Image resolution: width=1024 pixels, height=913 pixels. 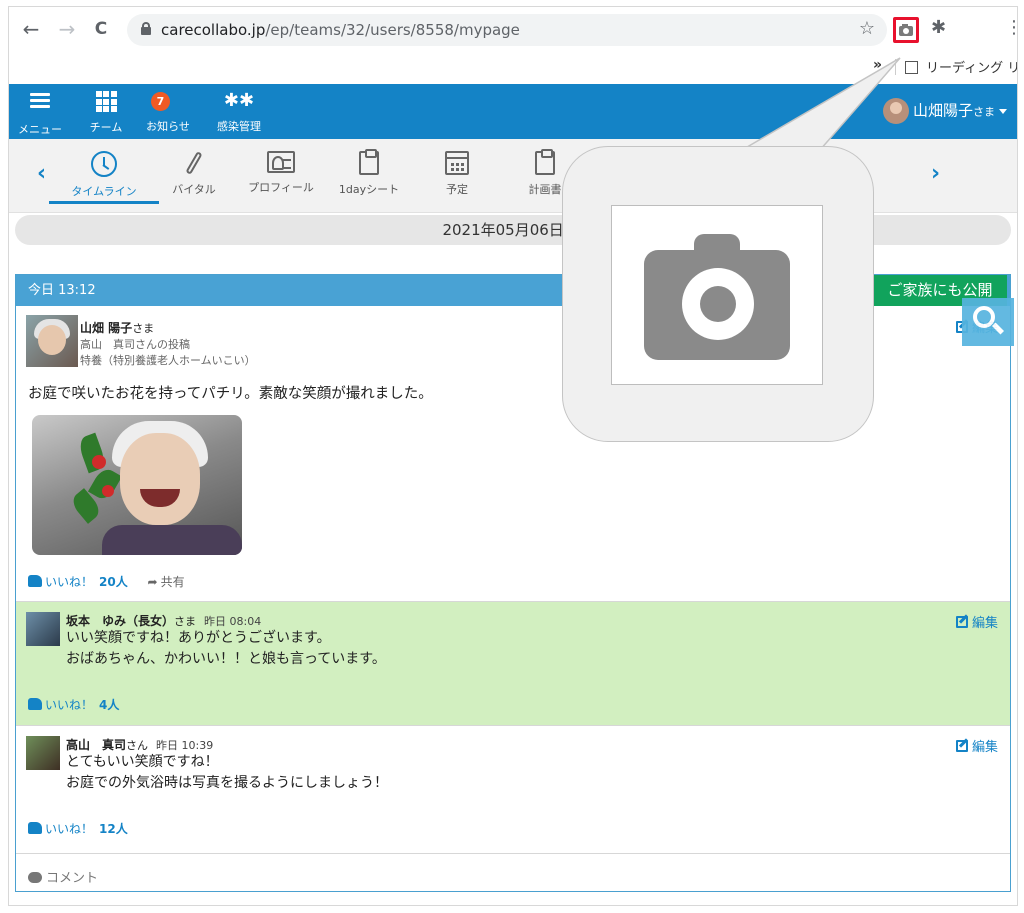 What do you see at coordinates (239, 100) in the screenshot?
I see `gears-icon: ✱✱` at bounding box center [239, 100].